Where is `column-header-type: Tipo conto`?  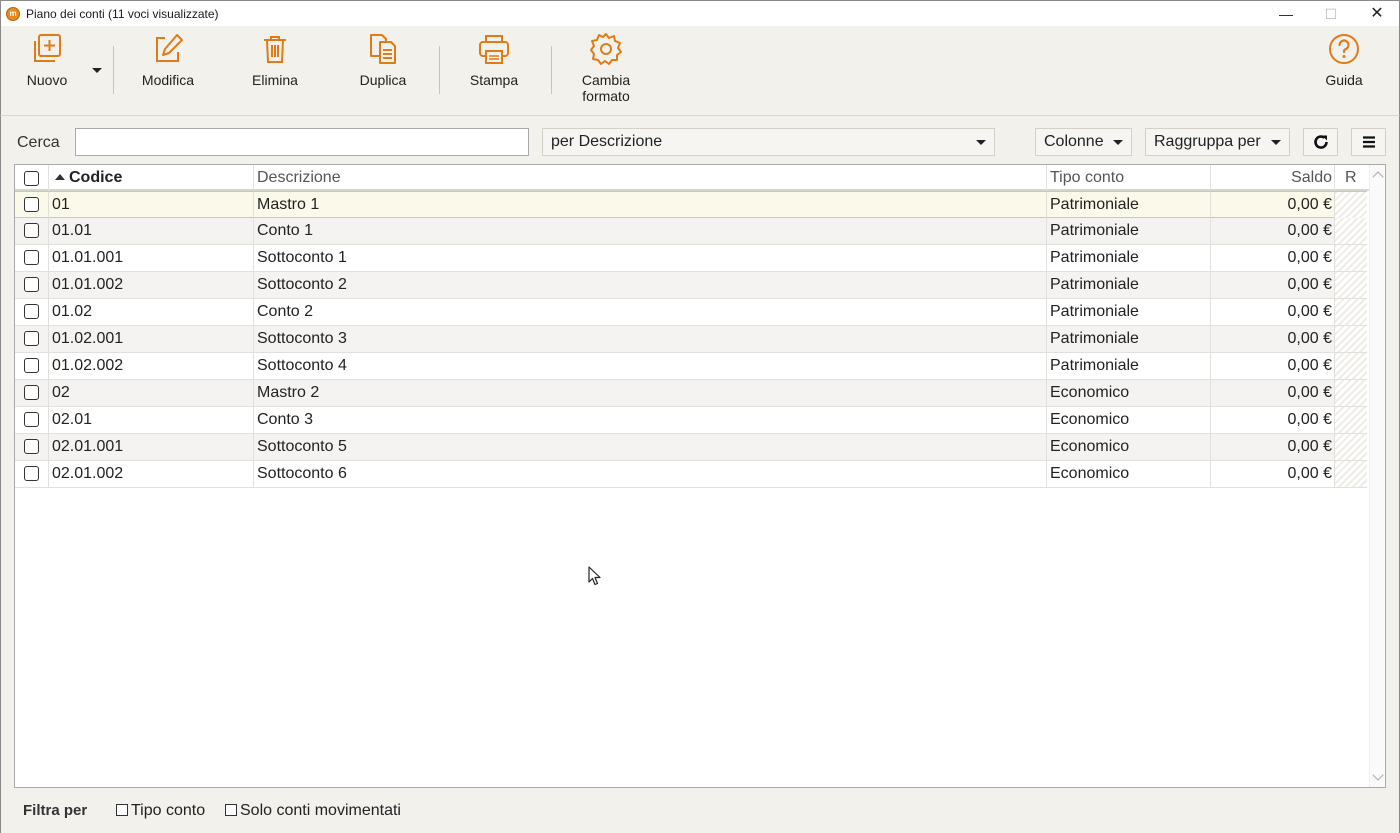 column-header-type: Tipo conto is located at coordinates (1087, 178).